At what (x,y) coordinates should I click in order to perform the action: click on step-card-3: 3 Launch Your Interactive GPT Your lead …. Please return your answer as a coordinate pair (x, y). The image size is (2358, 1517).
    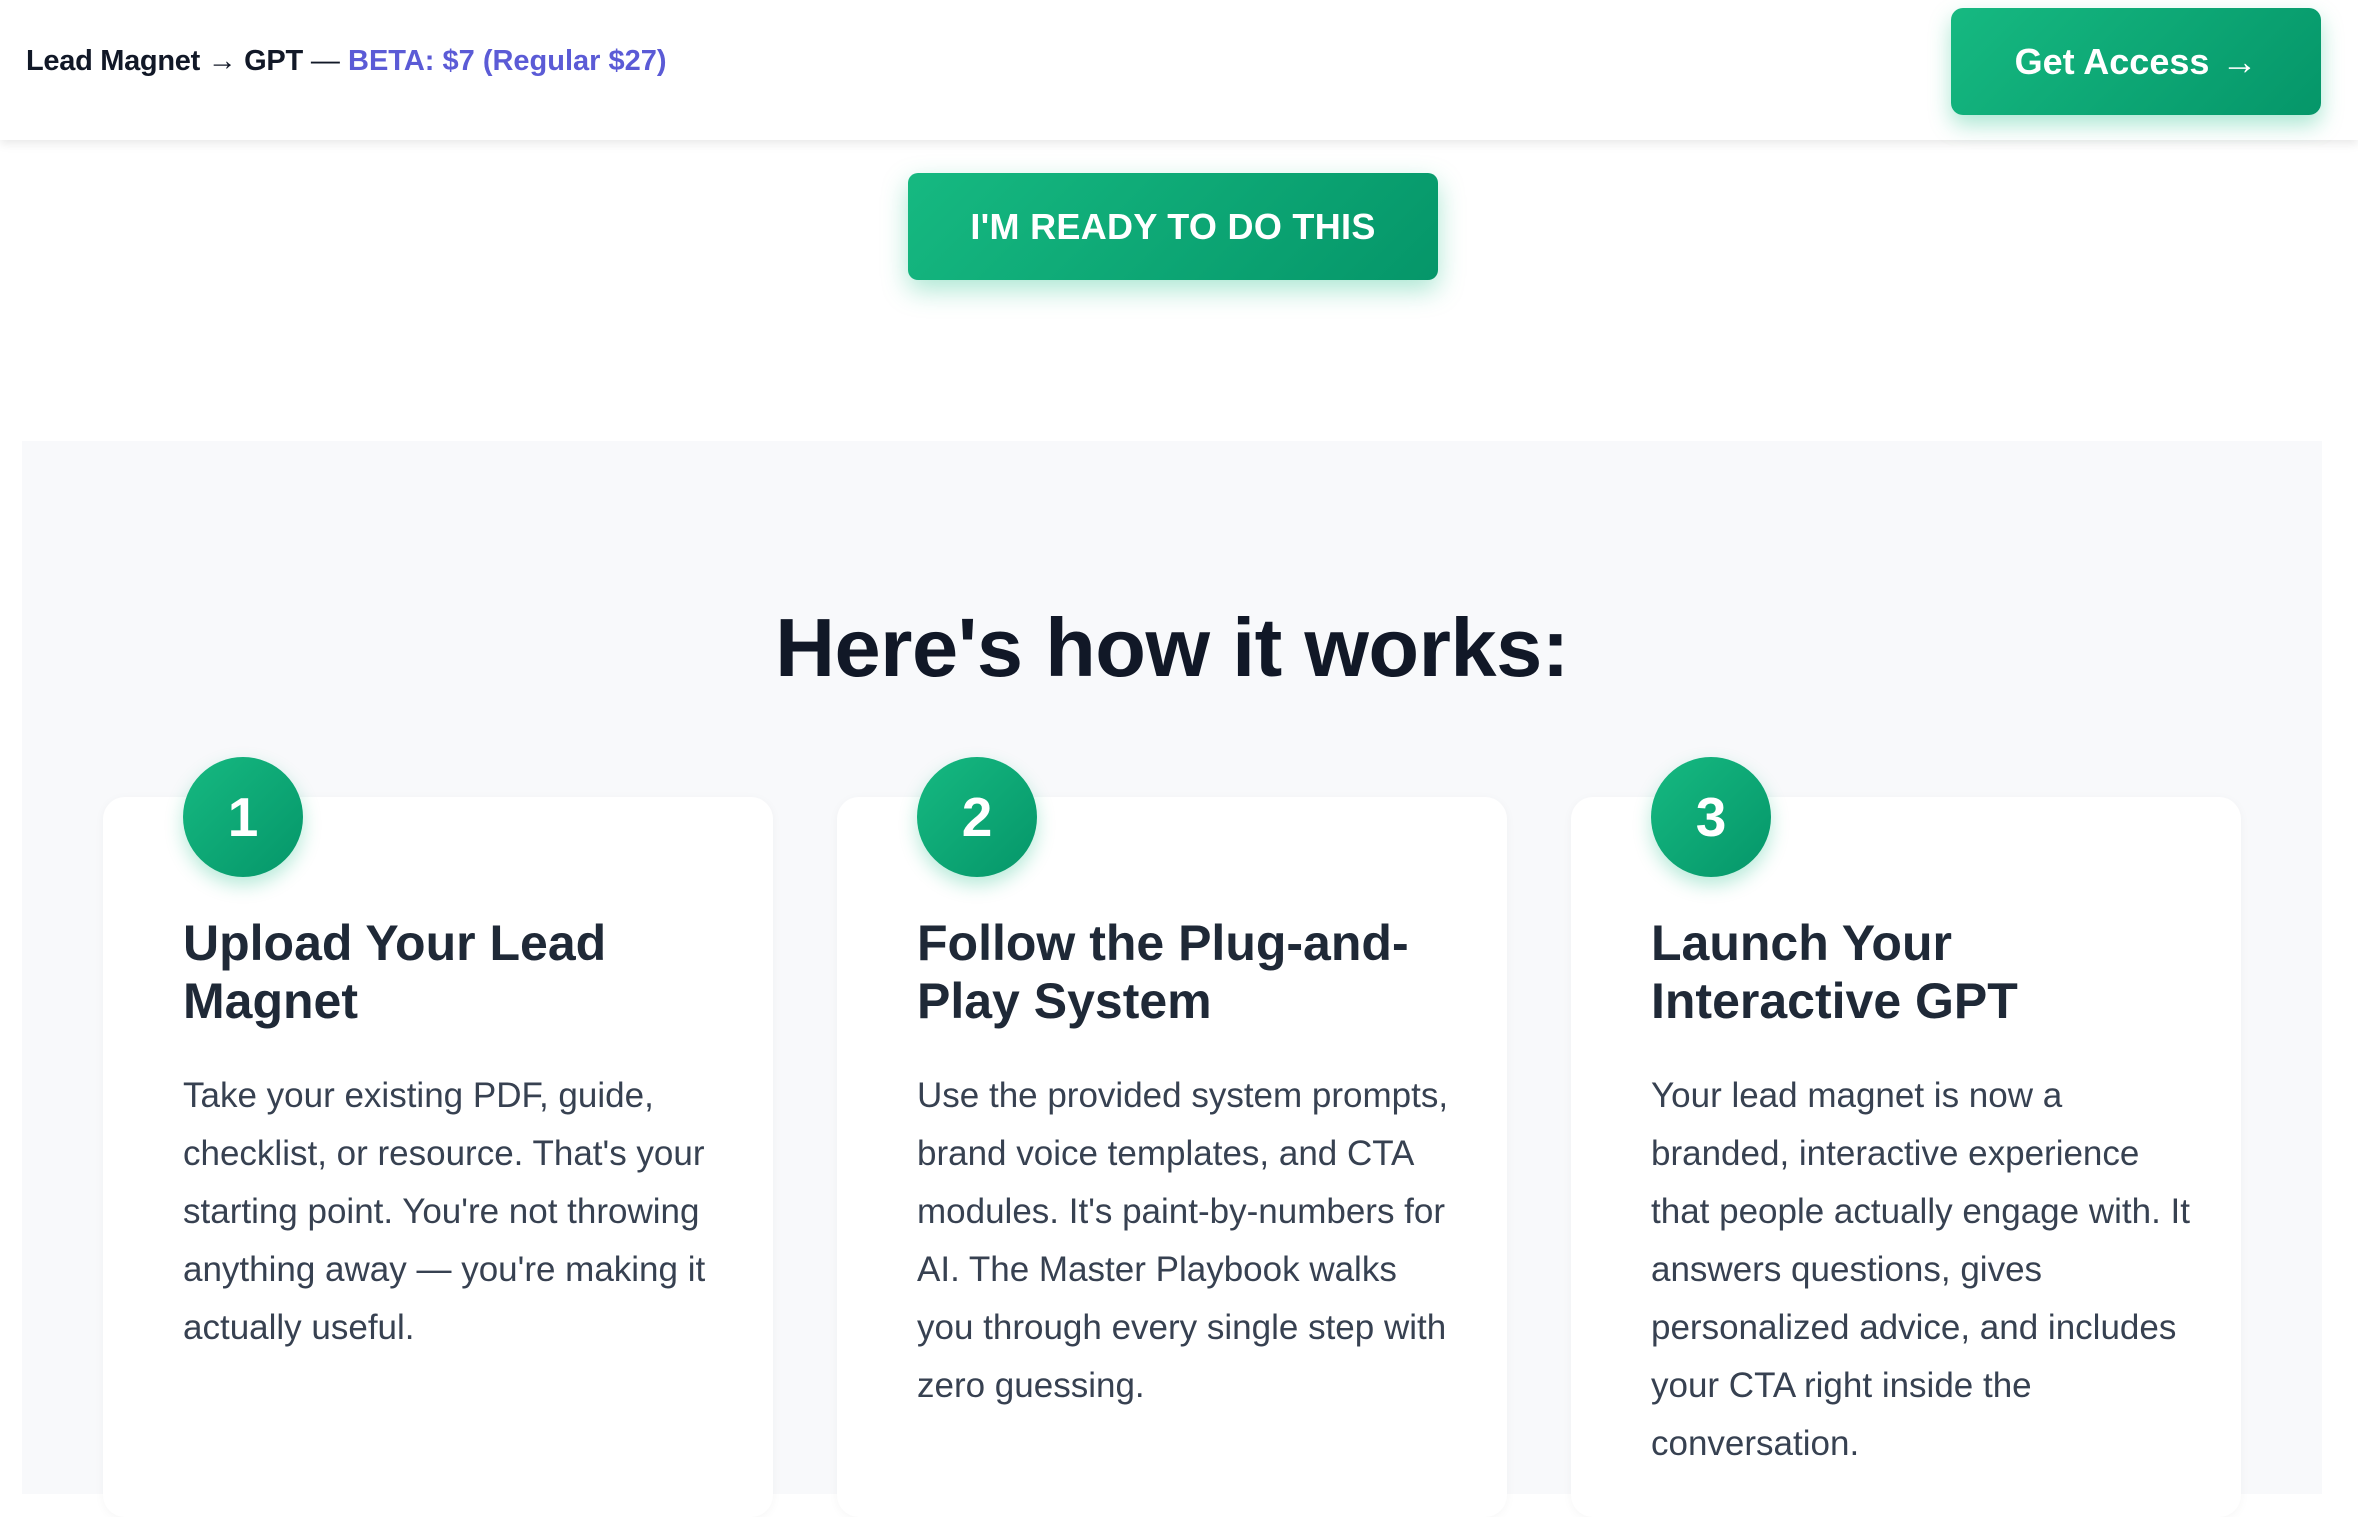
    Looking at the image, I should click on (1906, 1137).